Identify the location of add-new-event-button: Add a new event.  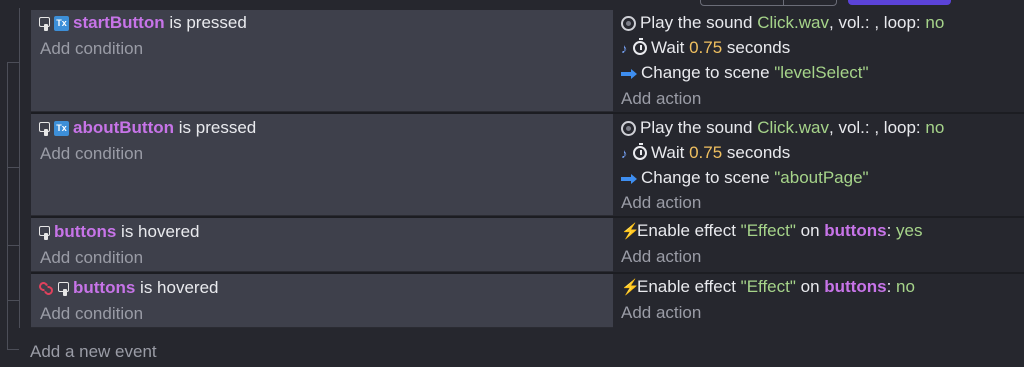
(93, 352).